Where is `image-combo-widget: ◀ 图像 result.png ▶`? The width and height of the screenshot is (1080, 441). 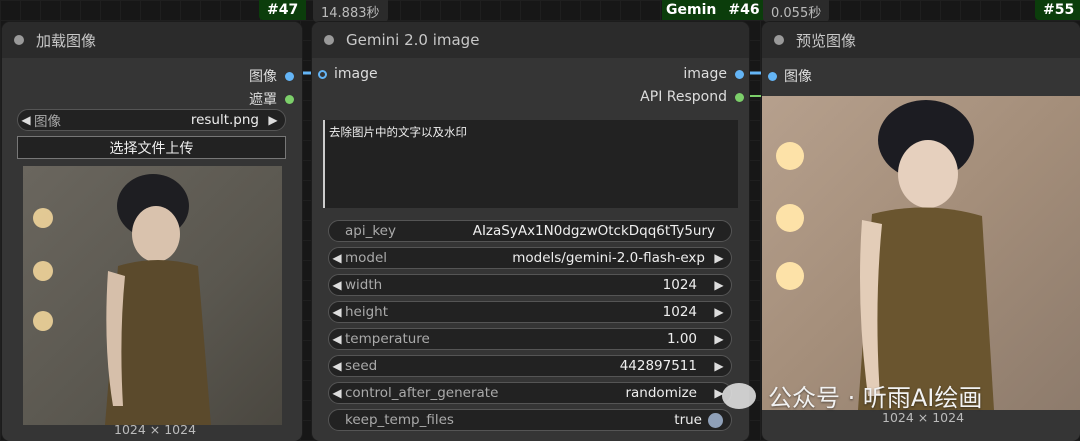 image-combo-widget: ◀ 图像 result.png ▶ is located at coordinates (151, 120).